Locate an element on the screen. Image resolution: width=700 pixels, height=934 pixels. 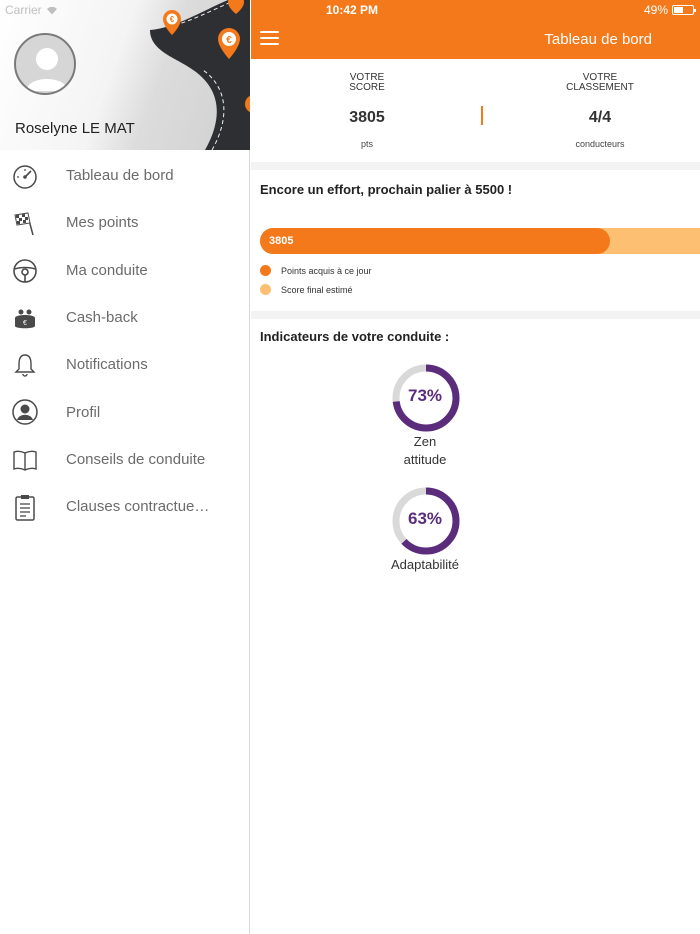
score-stat: VOTRE SCORE 3805 pts is located at coordinates (367, 111).